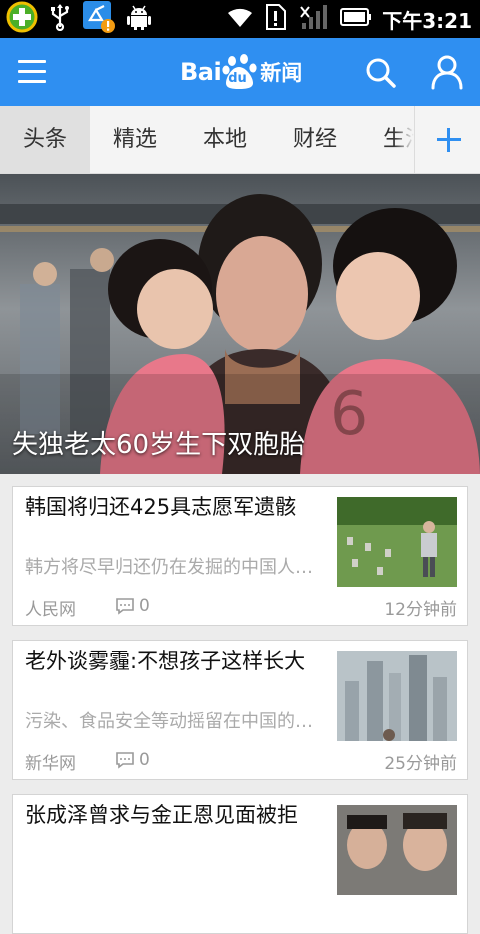  Describe the element at coordinates (32, 72) in the screenshot. I see `menu-button` at that location.